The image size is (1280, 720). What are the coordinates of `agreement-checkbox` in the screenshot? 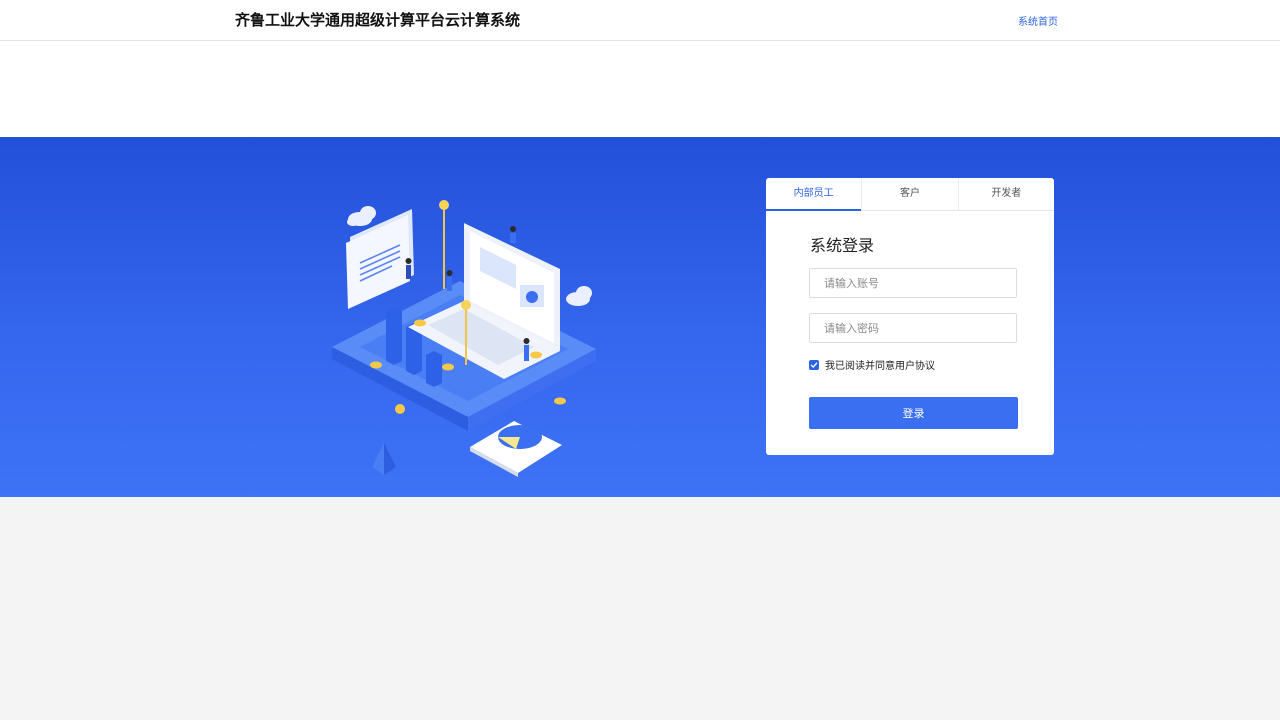 It's located at (814, 364).